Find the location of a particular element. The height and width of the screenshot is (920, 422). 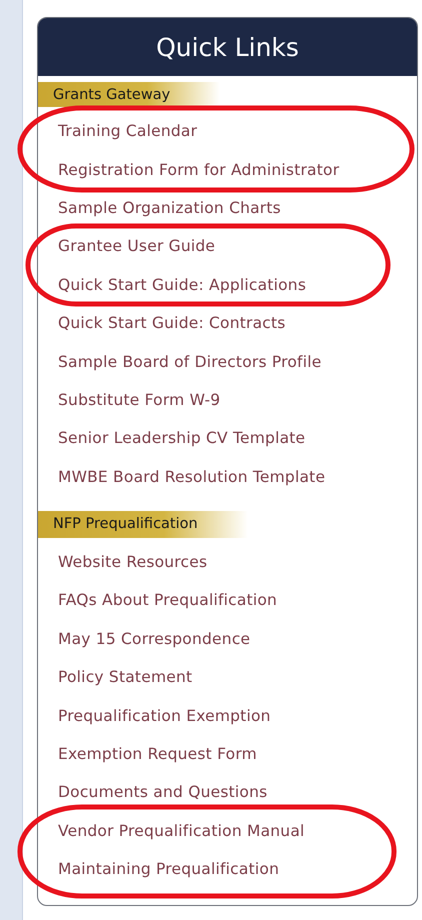

quick-link: Prequalification Exemption is located at coordinates (164, 715).